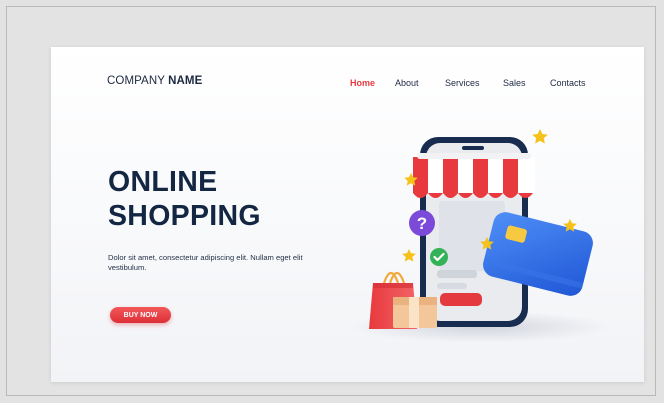 This screenshot has height=403, width=664. I want to click on phone-buy-button, so click(461, 299).